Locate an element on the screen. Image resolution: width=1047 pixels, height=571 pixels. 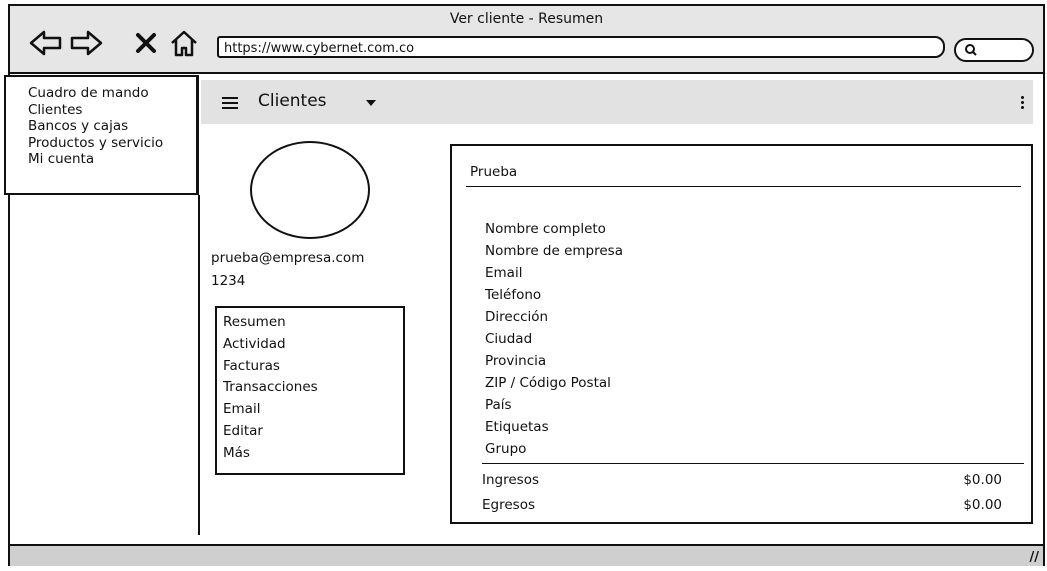
avatar is located at coordinates (310, 190).